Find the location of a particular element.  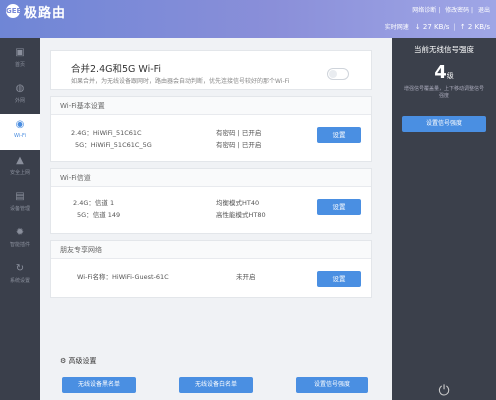

ssid-value: HiWiFi_51C61C is located at coordinates (117, 133).